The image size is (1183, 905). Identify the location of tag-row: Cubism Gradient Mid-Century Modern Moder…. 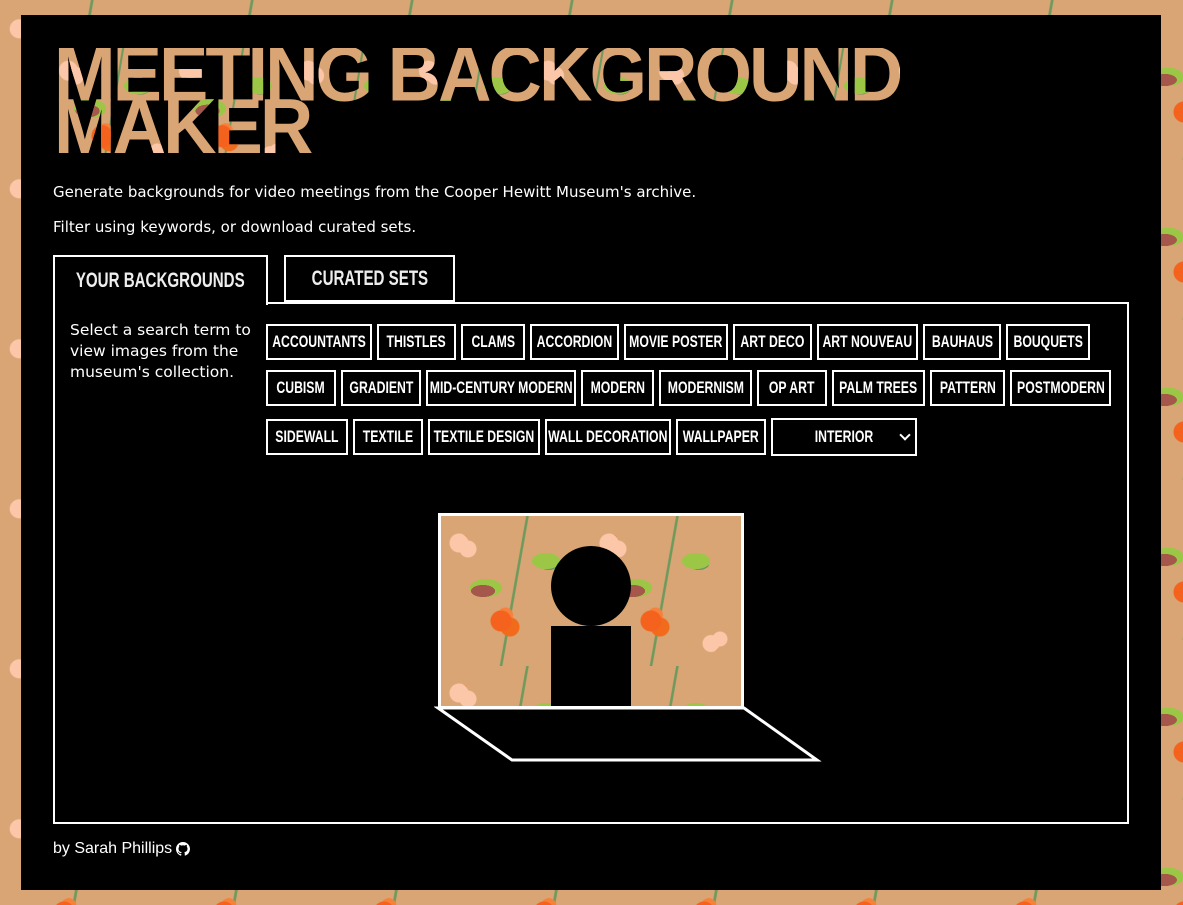
(696, 388).